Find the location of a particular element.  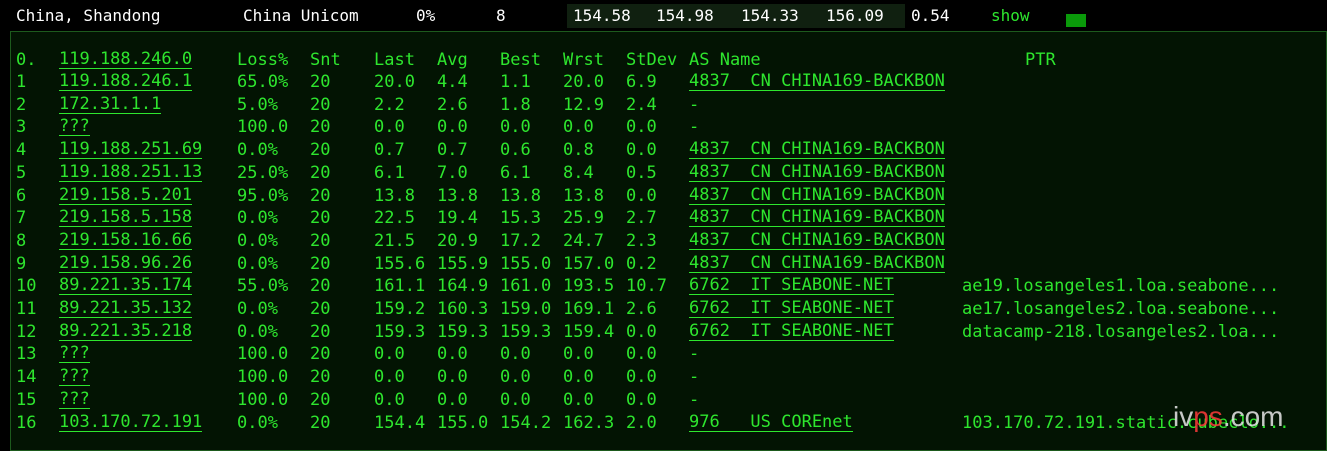

cell-host: 219.158.5.158 is located at coordinates (126, 218).